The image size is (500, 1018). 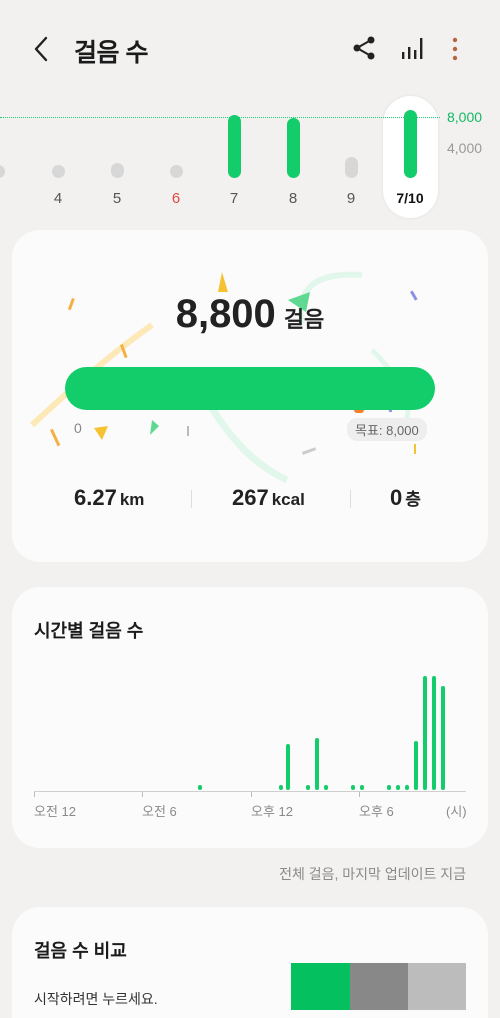 I want to click on page-title: 걸음 수, so click(x=111, y=53).